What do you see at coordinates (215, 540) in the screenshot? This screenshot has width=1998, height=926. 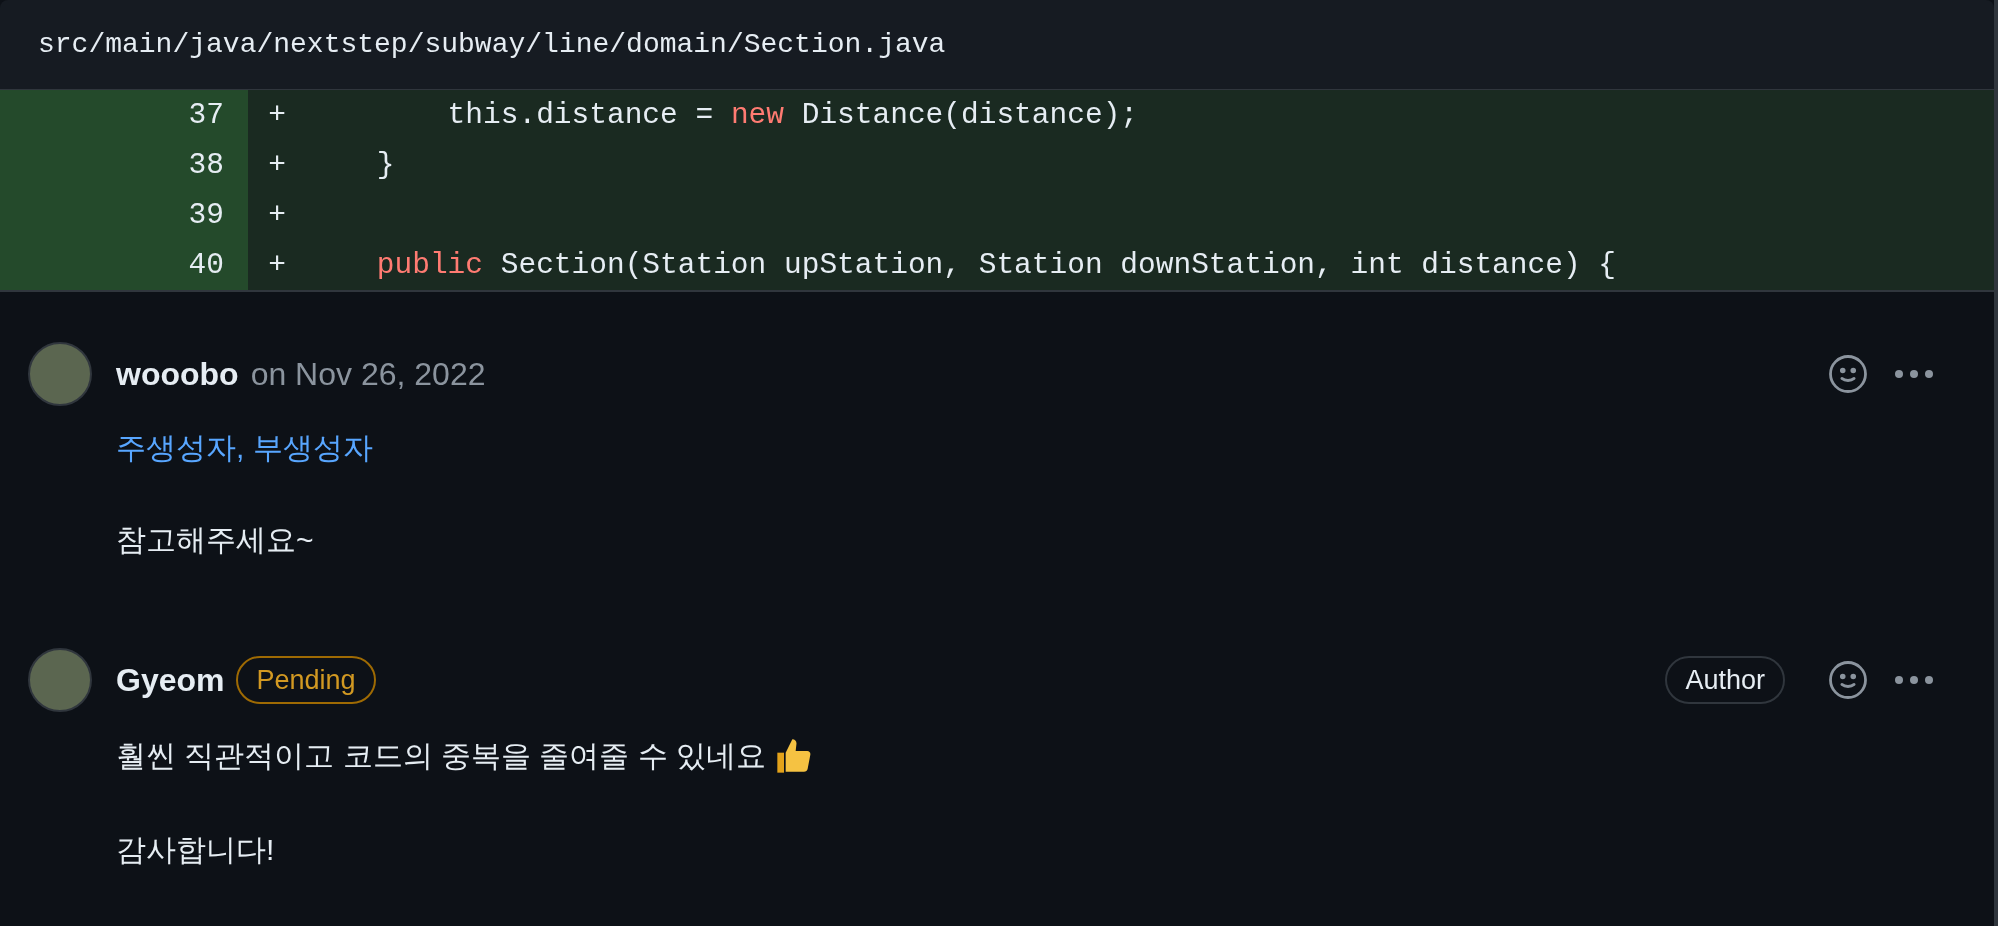 I see `comment-text: 참고해주세요~` at bounding box center [215, 540].